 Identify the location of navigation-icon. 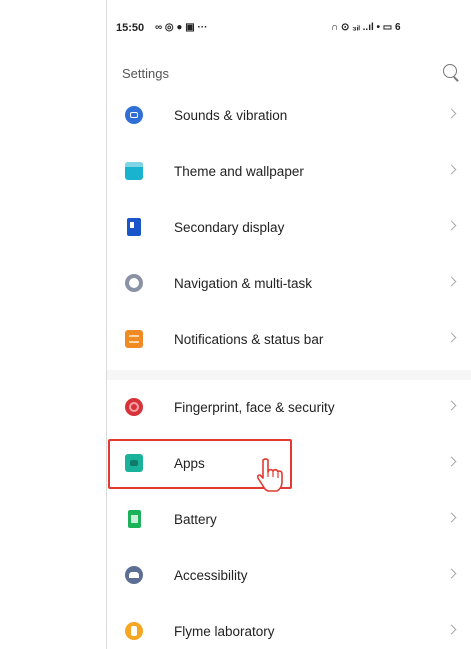
(134, 283).